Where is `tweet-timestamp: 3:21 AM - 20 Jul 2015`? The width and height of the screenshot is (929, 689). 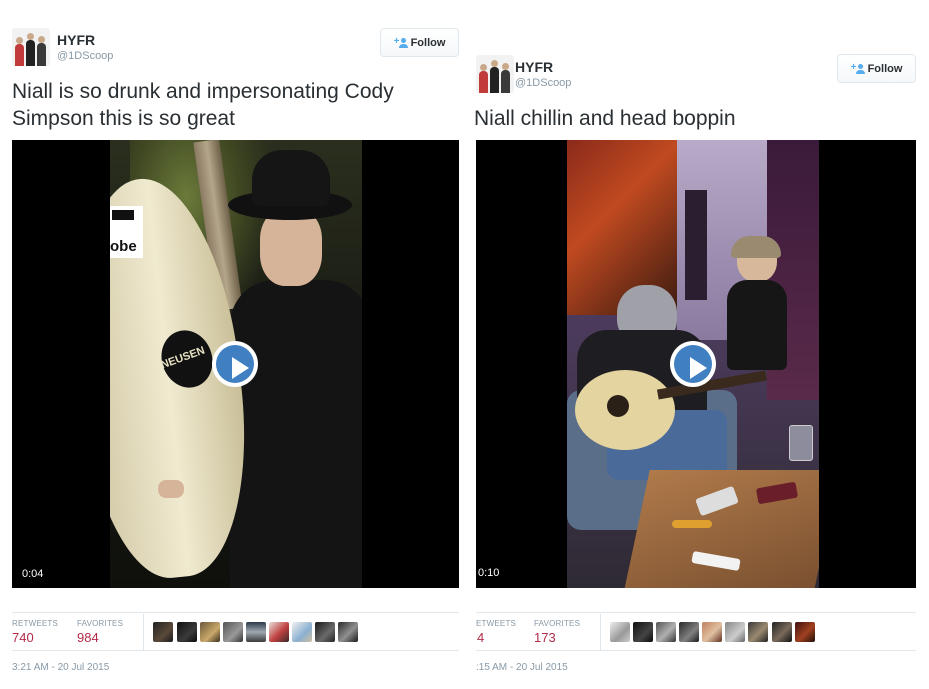 tweet-timestamp: 3:21 AM - 20 Jul 2015 is located at coordinates (60, 667).